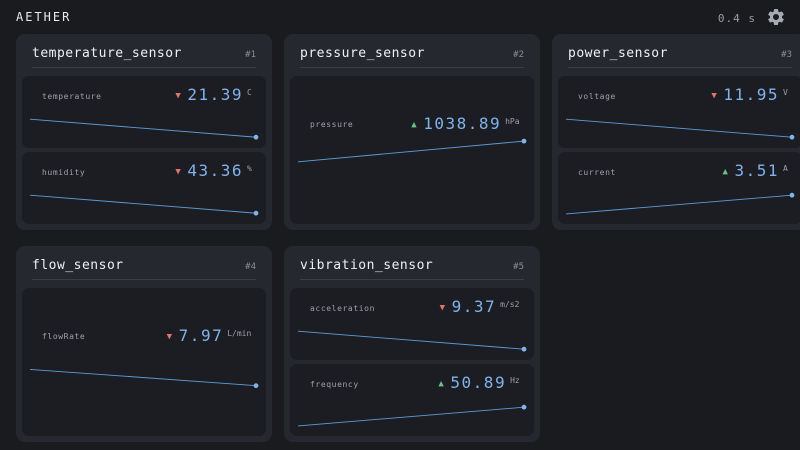 The image size is (800, 450). I want to click on sensor-index: #1, so click(250, 55).